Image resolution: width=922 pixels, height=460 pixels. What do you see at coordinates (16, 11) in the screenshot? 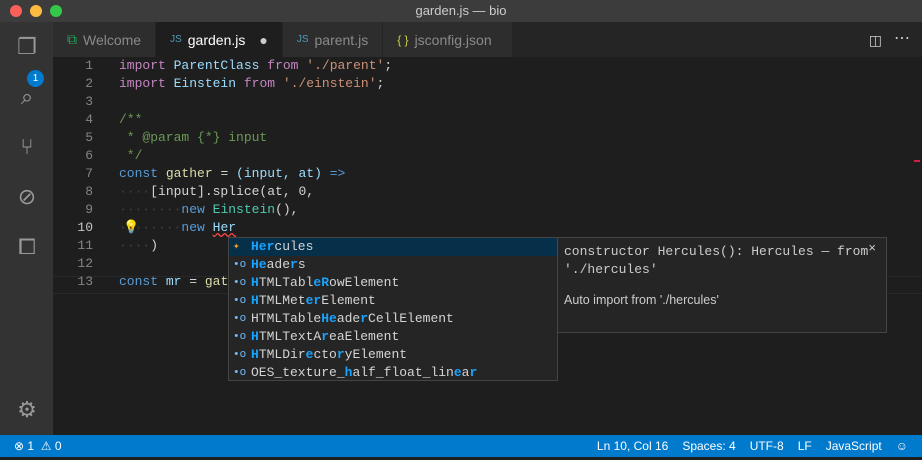
I see `close-window-button` at bounding box center [16, 11].